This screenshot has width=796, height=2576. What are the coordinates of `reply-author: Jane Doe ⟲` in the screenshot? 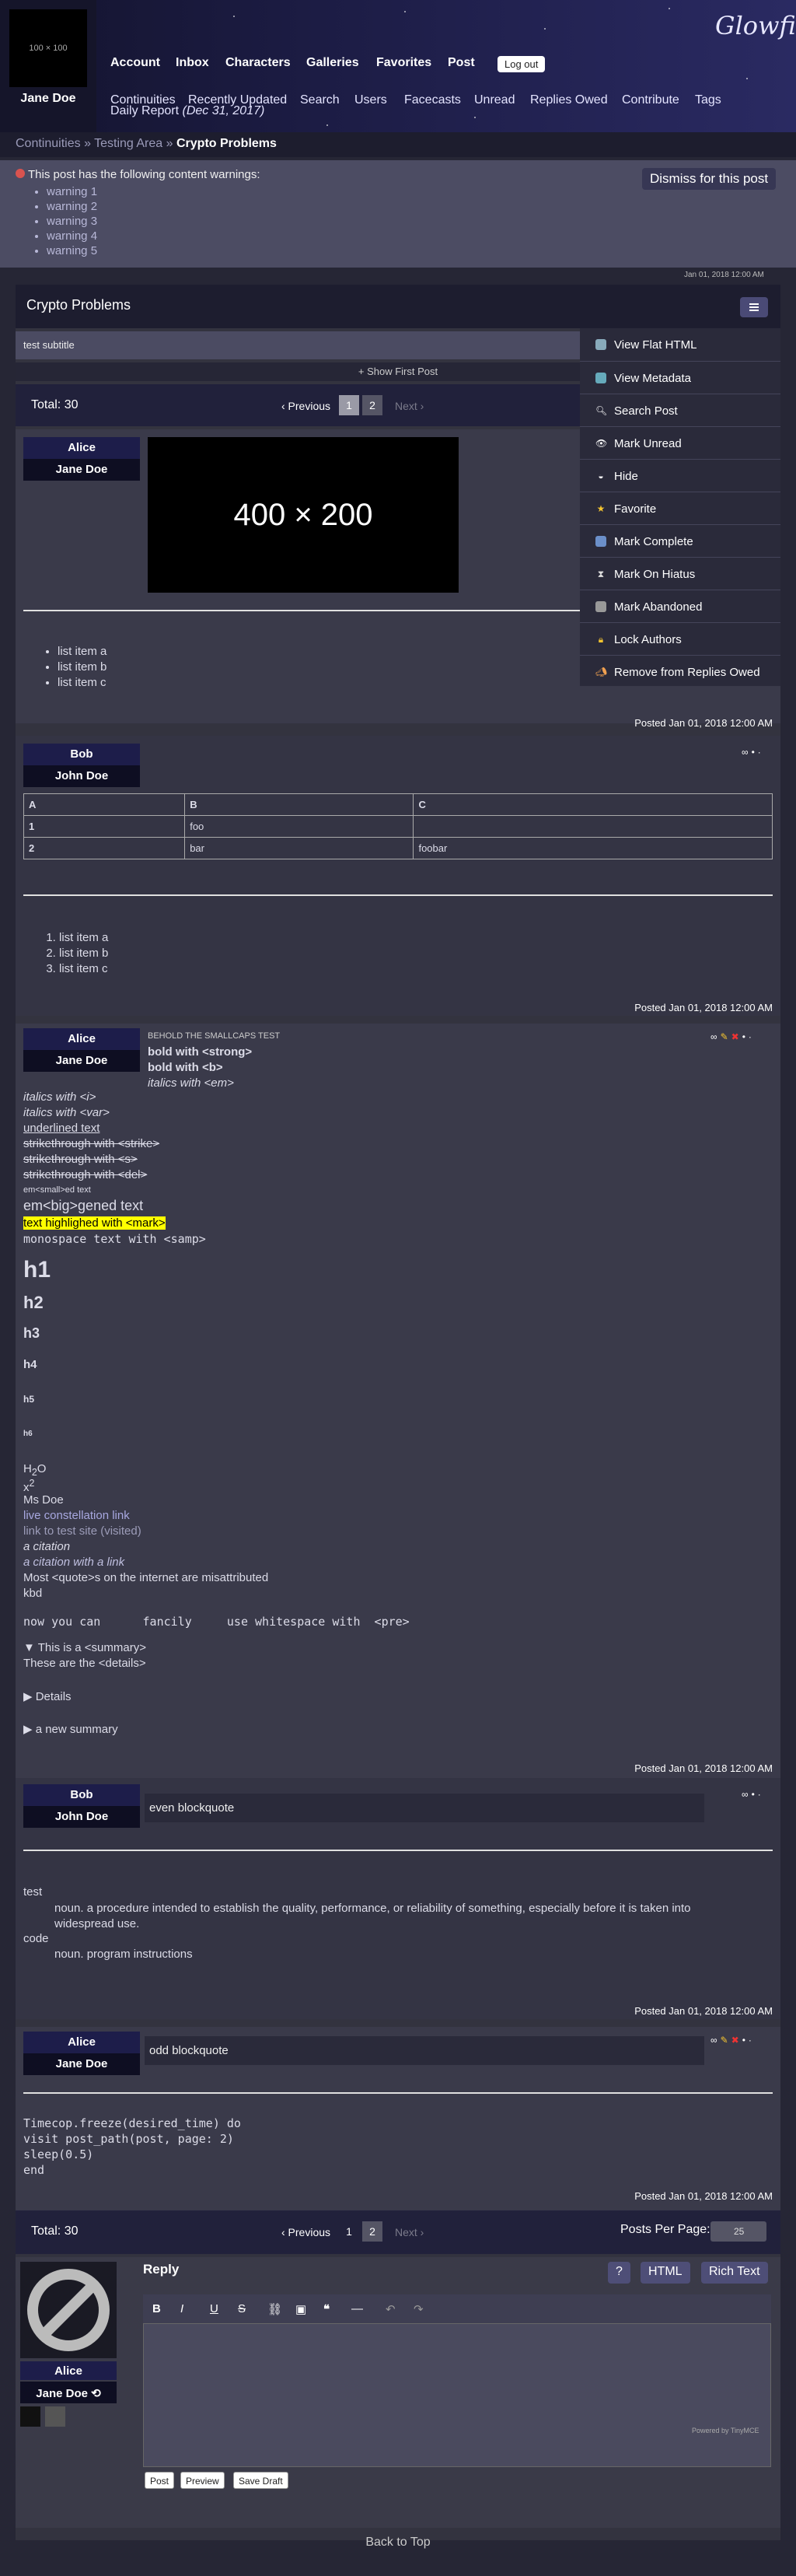 It's located at (68, 2393).